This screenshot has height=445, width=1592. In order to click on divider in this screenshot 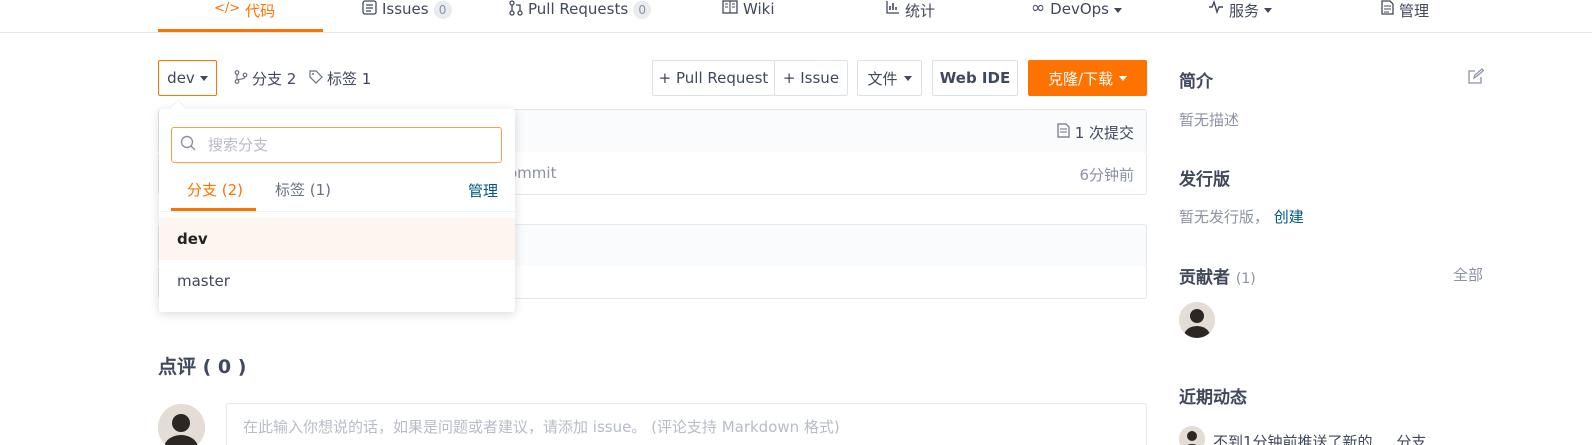, I will do `click(337, 211)`.